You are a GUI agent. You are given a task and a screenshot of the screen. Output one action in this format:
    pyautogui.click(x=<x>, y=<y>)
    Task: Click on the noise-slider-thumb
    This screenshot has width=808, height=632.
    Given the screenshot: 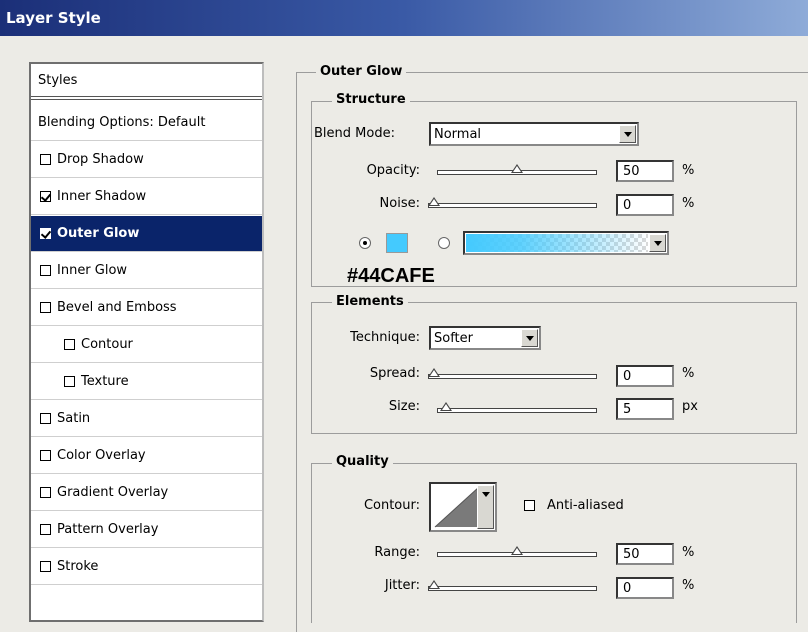 What is the action you would take?
    pyautogui.click(x=434, y=201)
    